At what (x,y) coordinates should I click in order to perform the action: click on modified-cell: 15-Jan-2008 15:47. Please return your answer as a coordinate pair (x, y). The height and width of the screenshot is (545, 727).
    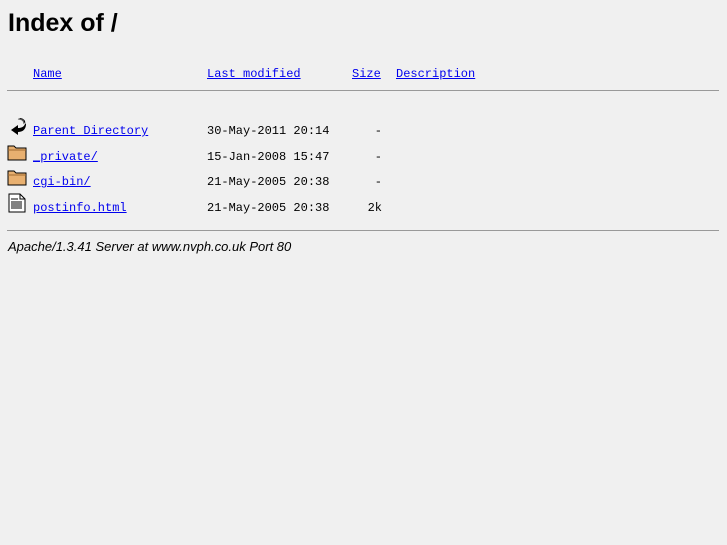
    Looking at the image, I should click on (268, 156).